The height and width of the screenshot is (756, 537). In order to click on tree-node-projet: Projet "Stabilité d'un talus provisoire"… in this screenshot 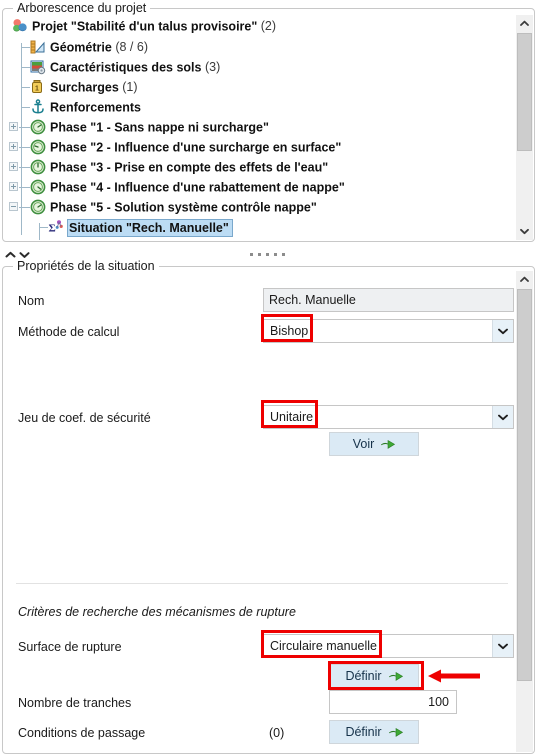, I will do `click(260, 26)`.